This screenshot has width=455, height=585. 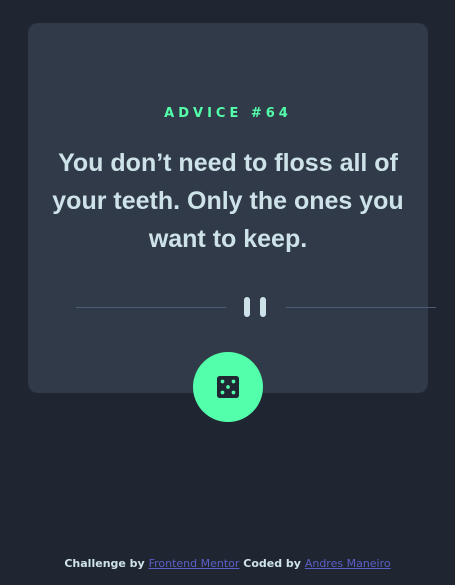 I want to click on coded-prefix: Coded by, so click(x=272, y=563).